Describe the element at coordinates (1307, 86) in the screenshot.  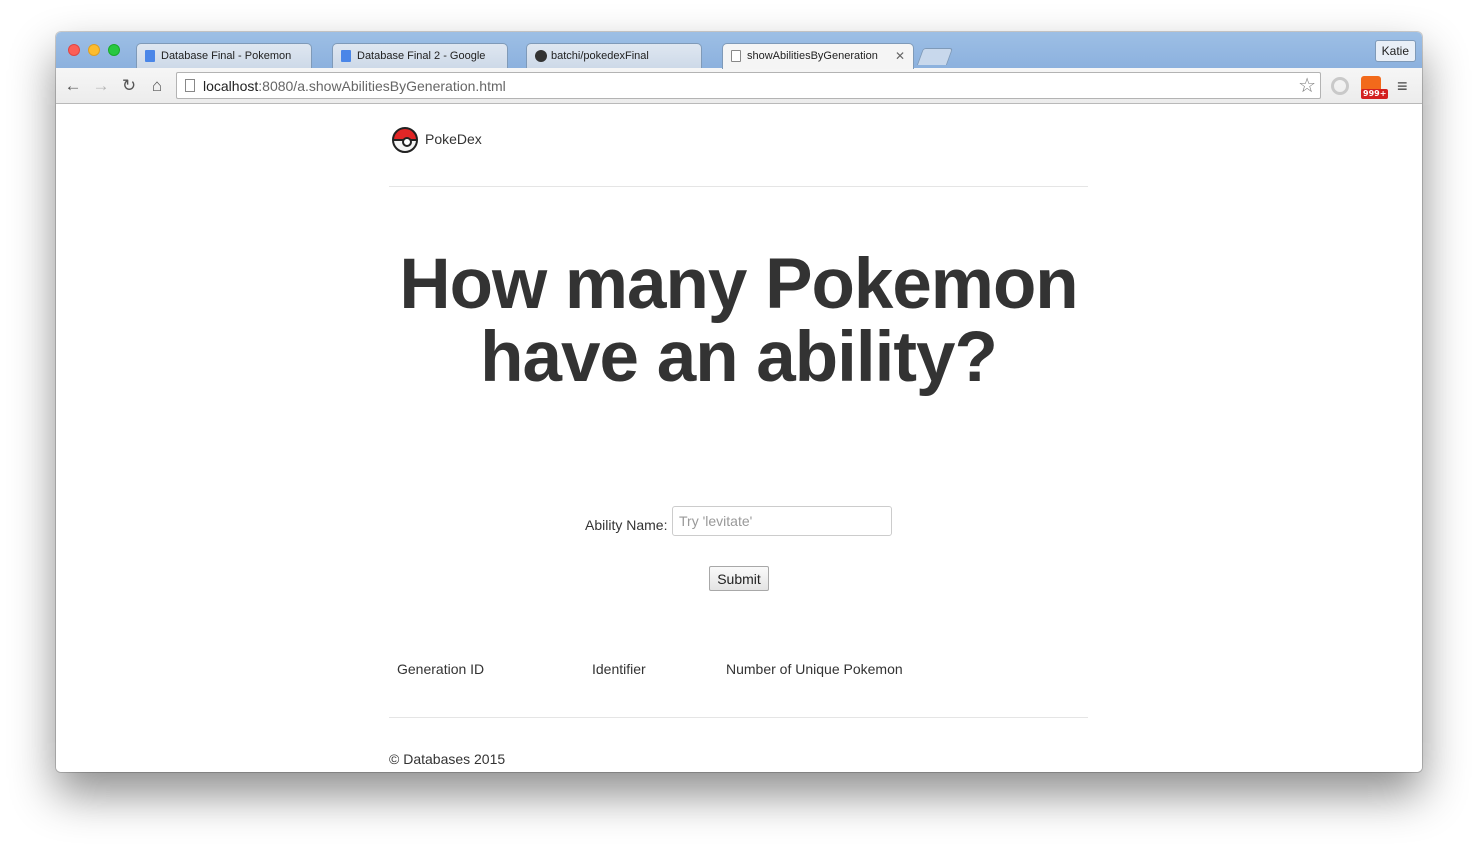
I see `bookmark-star-icon: ☆` at that location.